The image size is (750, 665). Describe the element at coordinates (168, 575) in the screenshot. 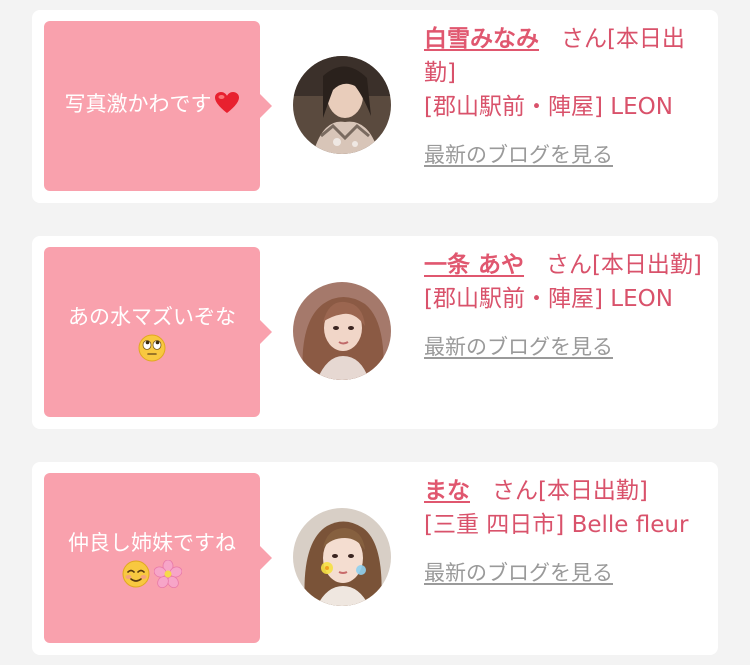

I see `cherry-blossom-emoji-icon` at that location.